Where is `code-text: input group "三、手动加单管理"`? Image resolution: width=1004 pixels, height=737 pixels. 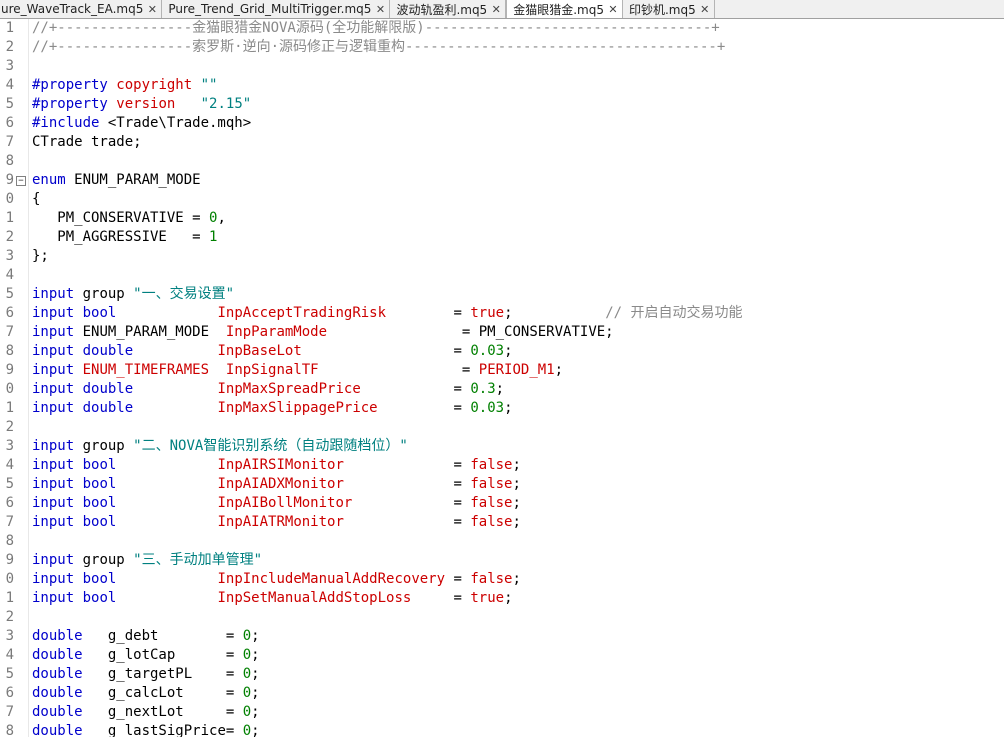 code-text: input group "三、手动加单管理" is located at coordinates (147, 560).